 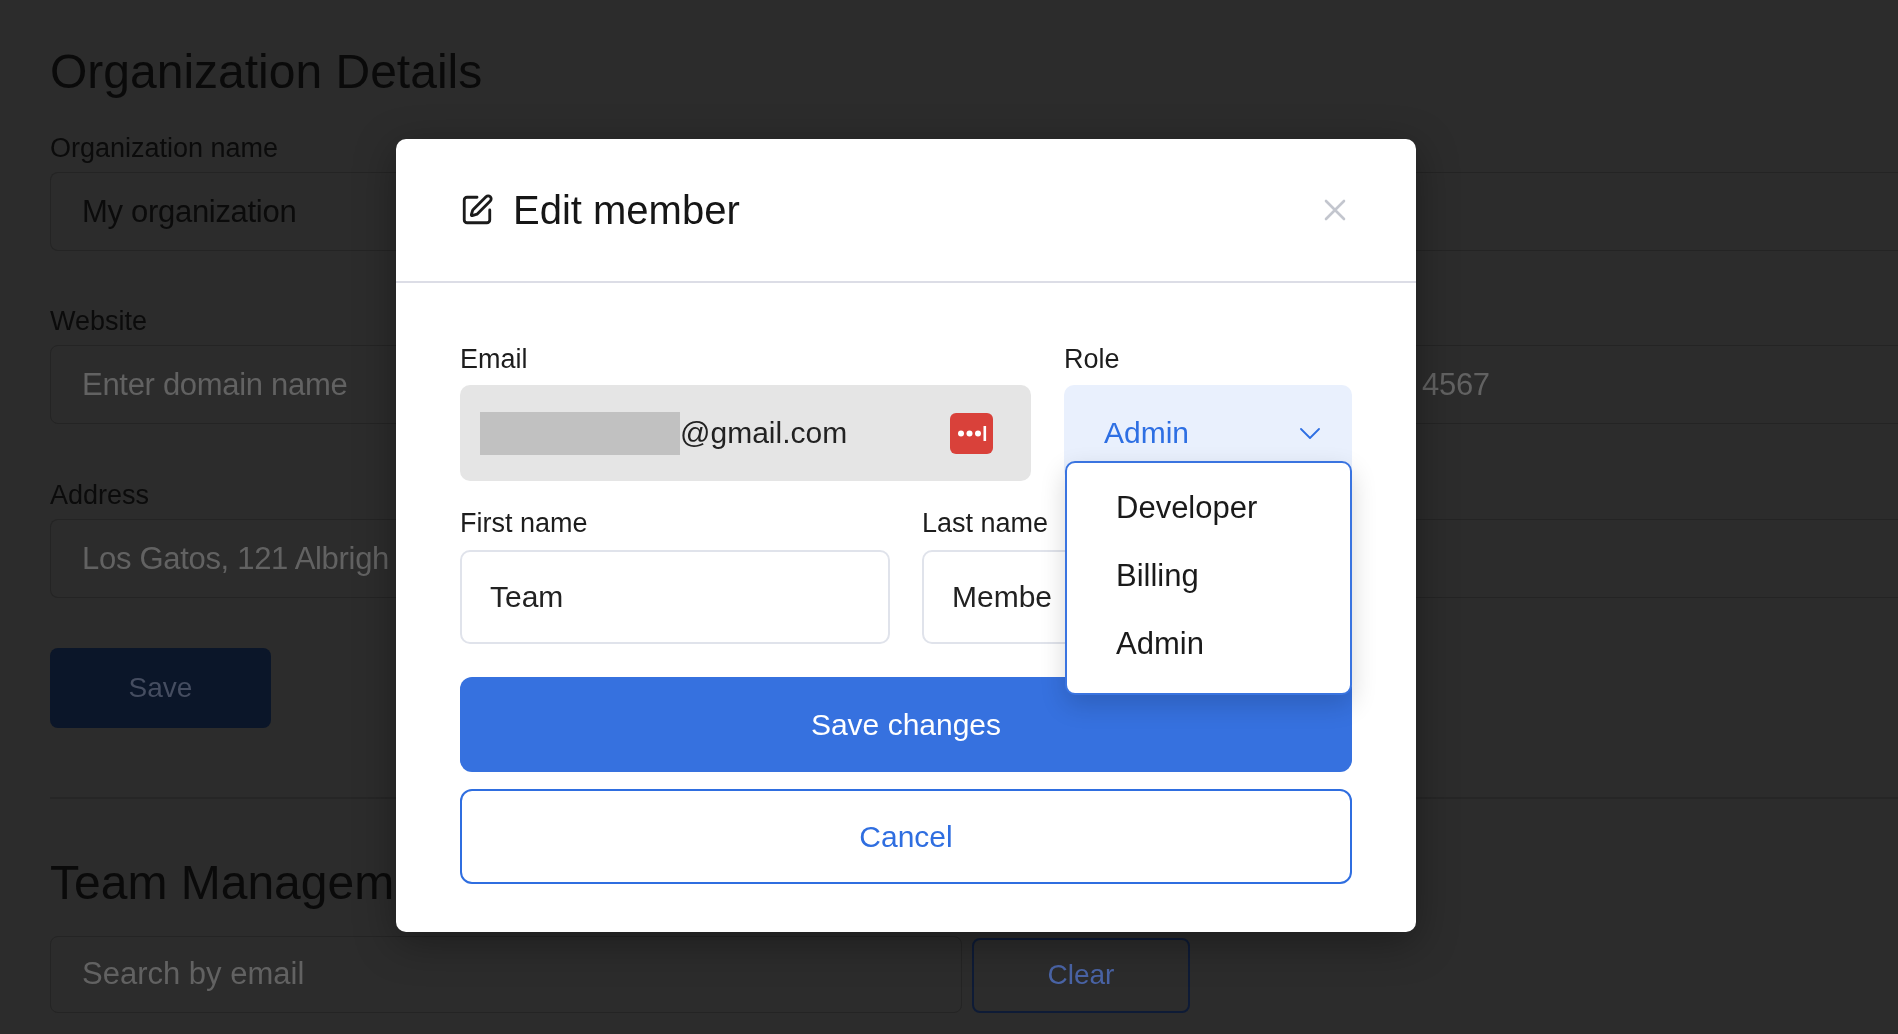 What do you see at coordinates (1092, 359) in the screenshot?
I see `field-label: Role` at bounding box center [1092, 359].